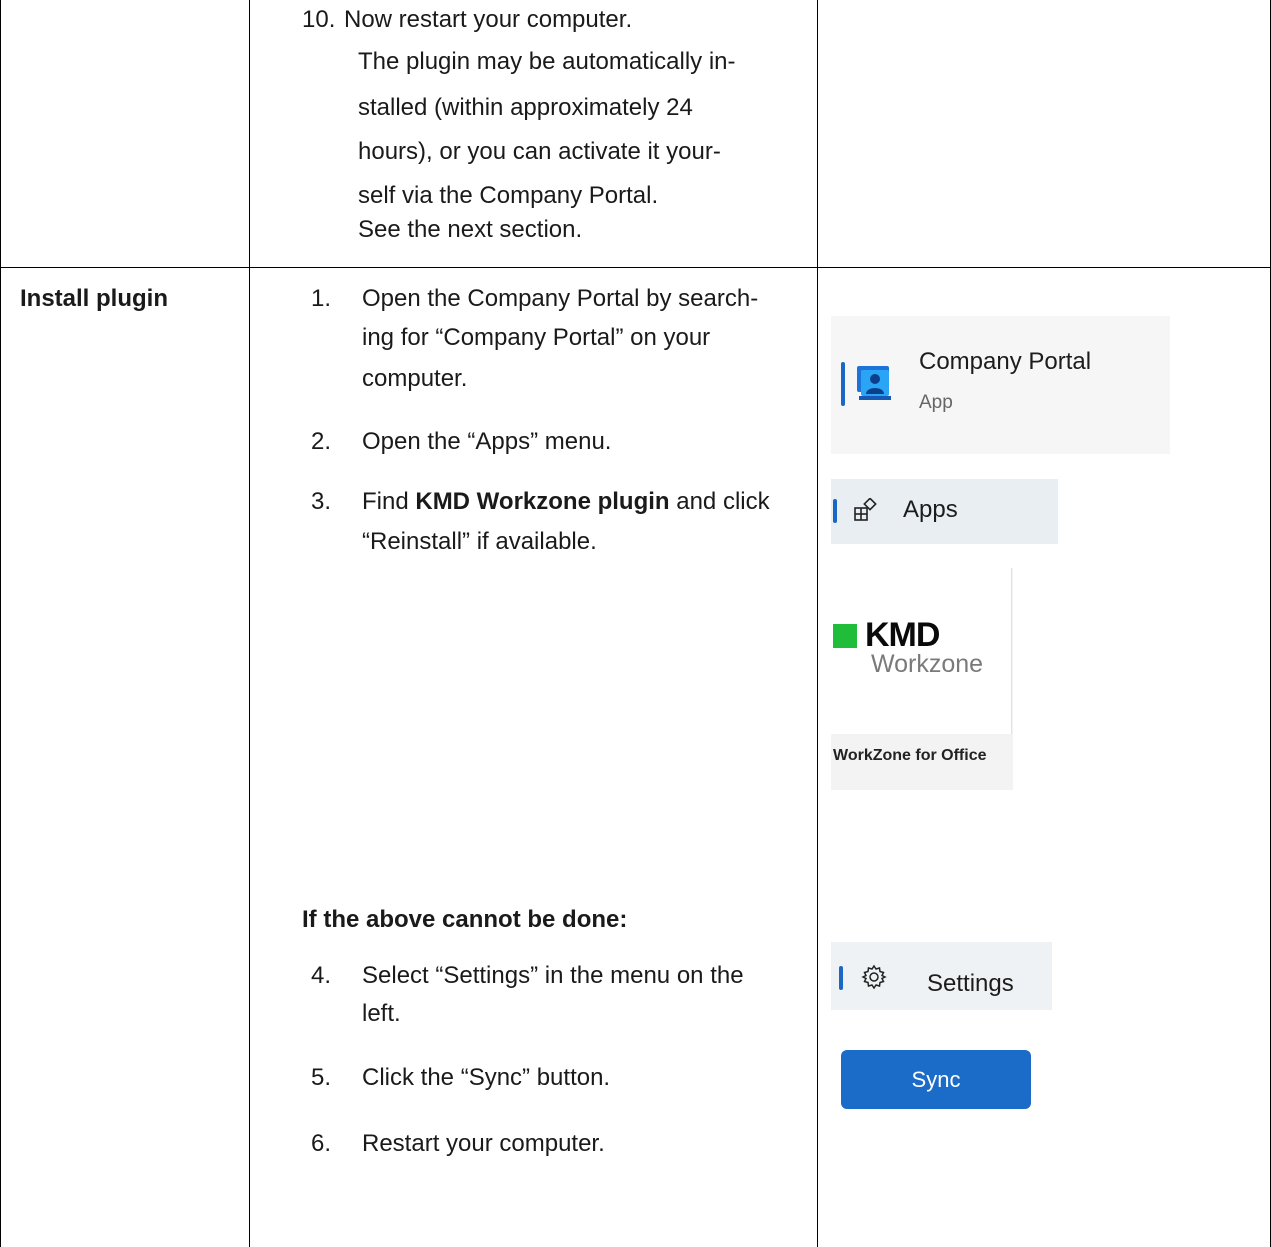 The image size is (1271, 1247). What do you see at coordinates (1005, 361) in the screenshot?
I see `company-portal-name: Company Portal` at bounding box center [1005, 361].